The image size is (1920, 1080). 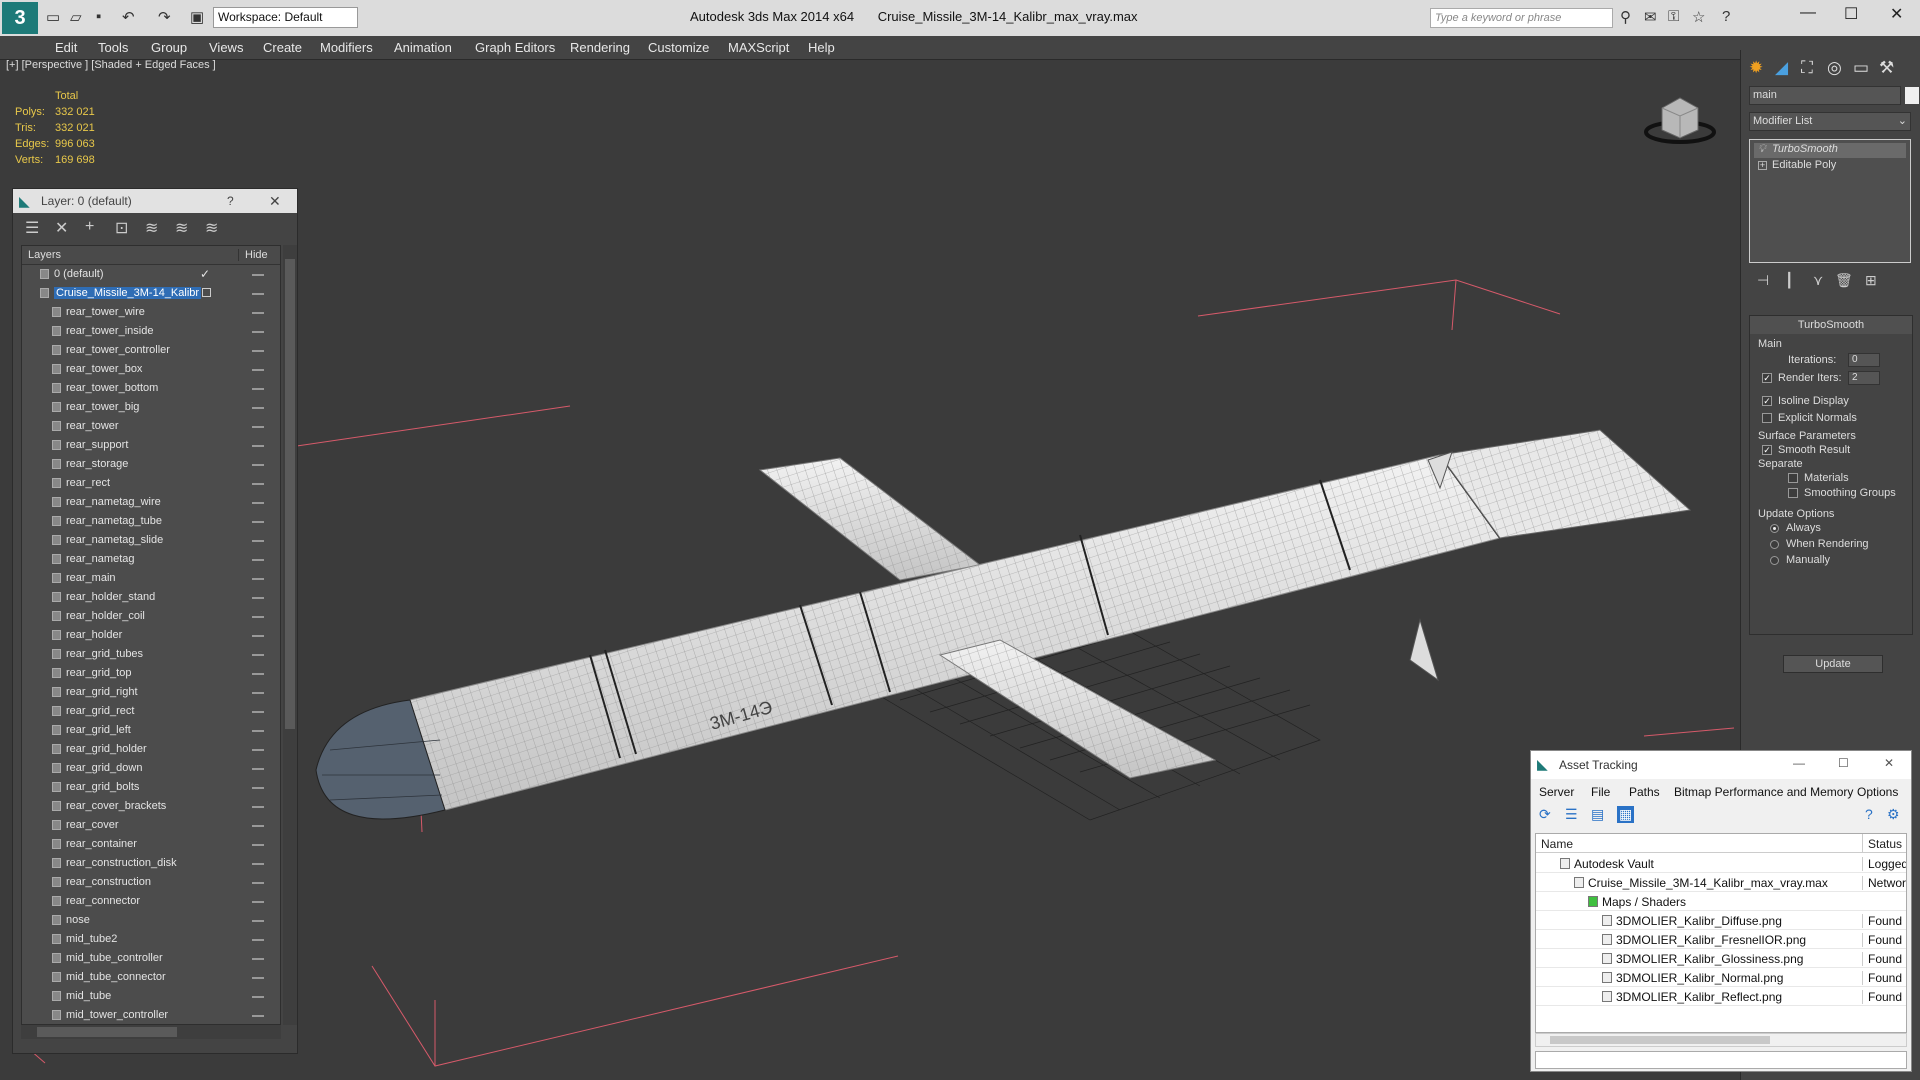 What do you see at coordinates (53, 17) in the screenshot?
I see `new-file-icon: ▭` at bounding box center [53, 17].